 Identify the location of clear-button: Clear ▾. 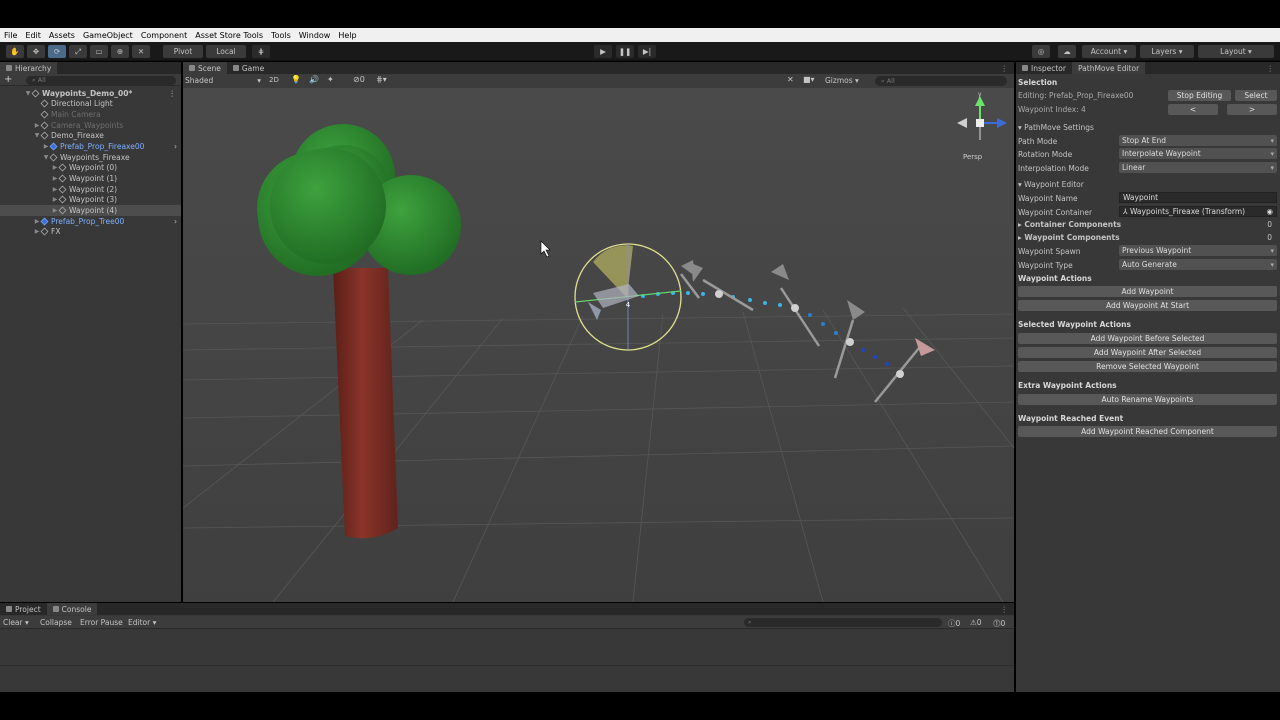
(16, 622).